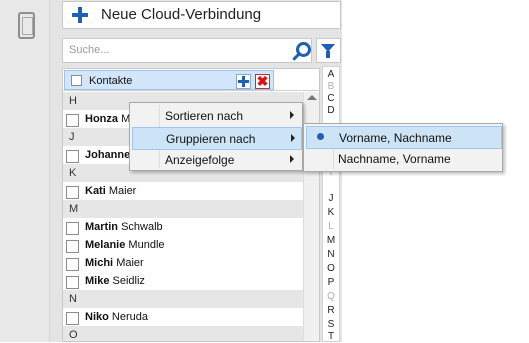 This screenshot has width=529, height=343. Describe the element at coordinates (169, 80) in the screenshot. I see `list-header-selected: Kontakte ✖` at that location.